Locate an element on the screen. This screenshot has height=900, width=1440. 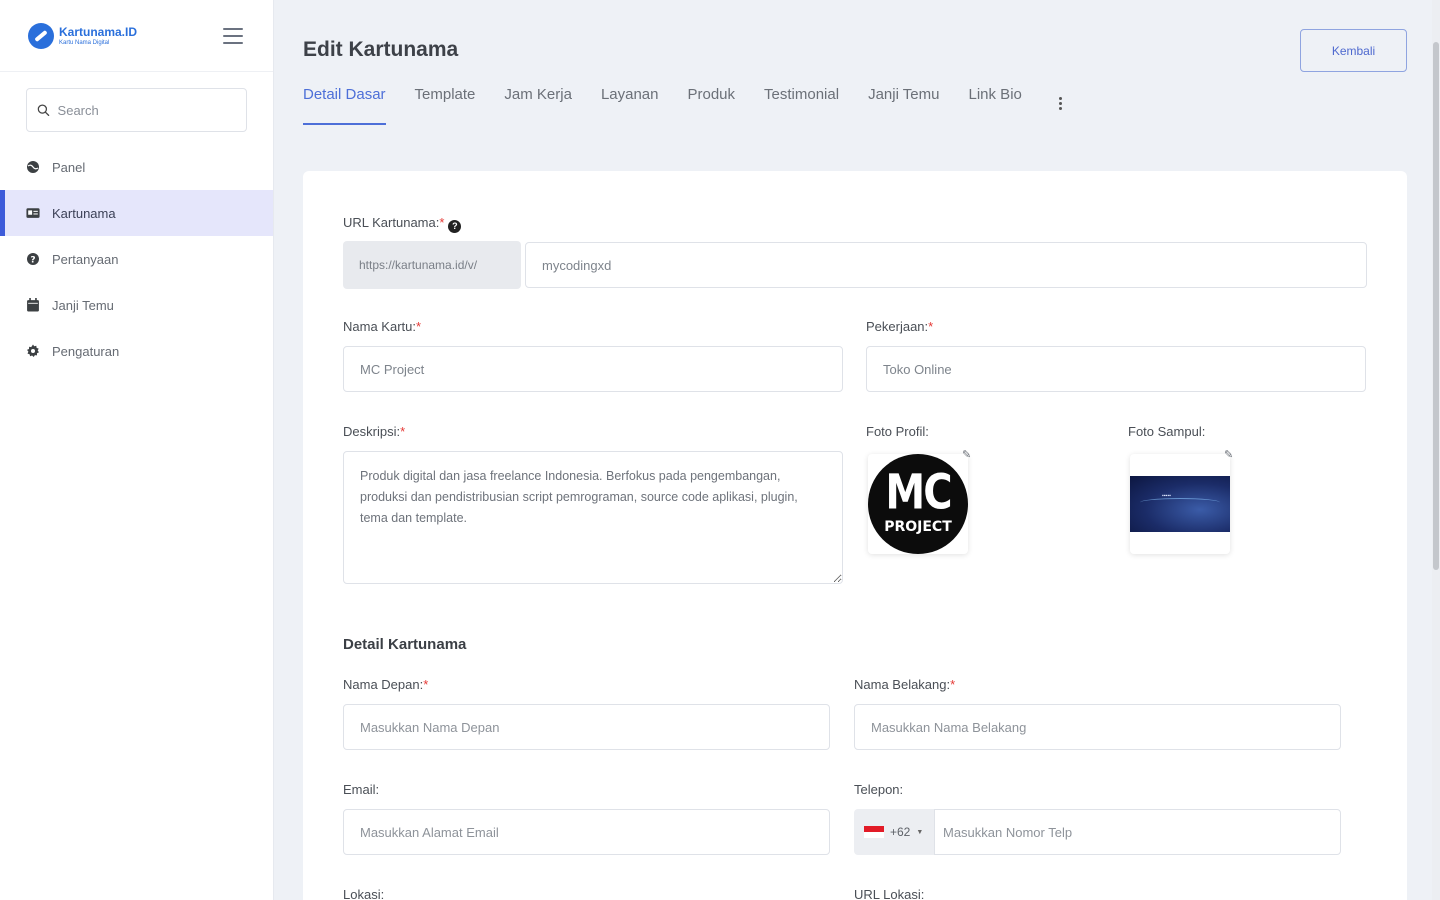
url-label: URL Kartunama: is located at coordinates (391, 222).